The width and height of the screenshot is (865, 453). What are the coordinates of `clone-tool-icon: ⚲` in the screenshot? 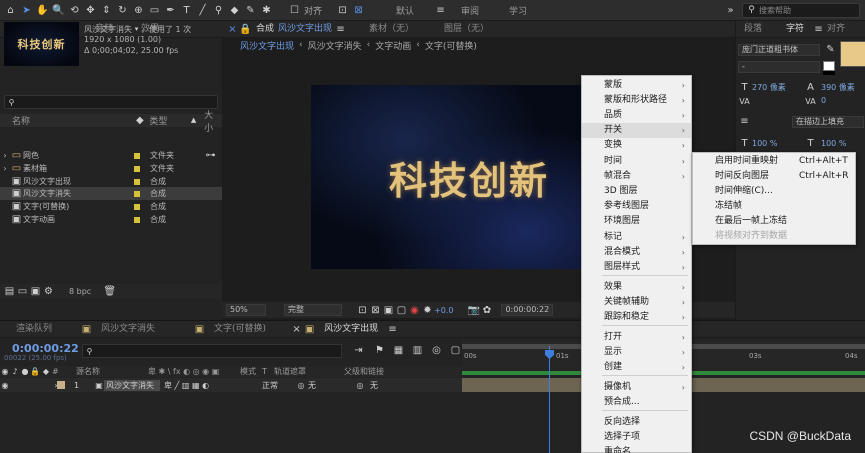 It's located at (218, 10).